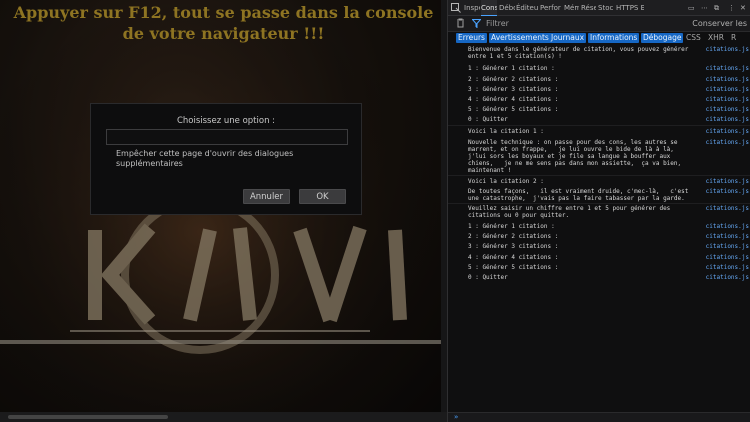  I want to click on close-icon: ✕, so click(745, 8).